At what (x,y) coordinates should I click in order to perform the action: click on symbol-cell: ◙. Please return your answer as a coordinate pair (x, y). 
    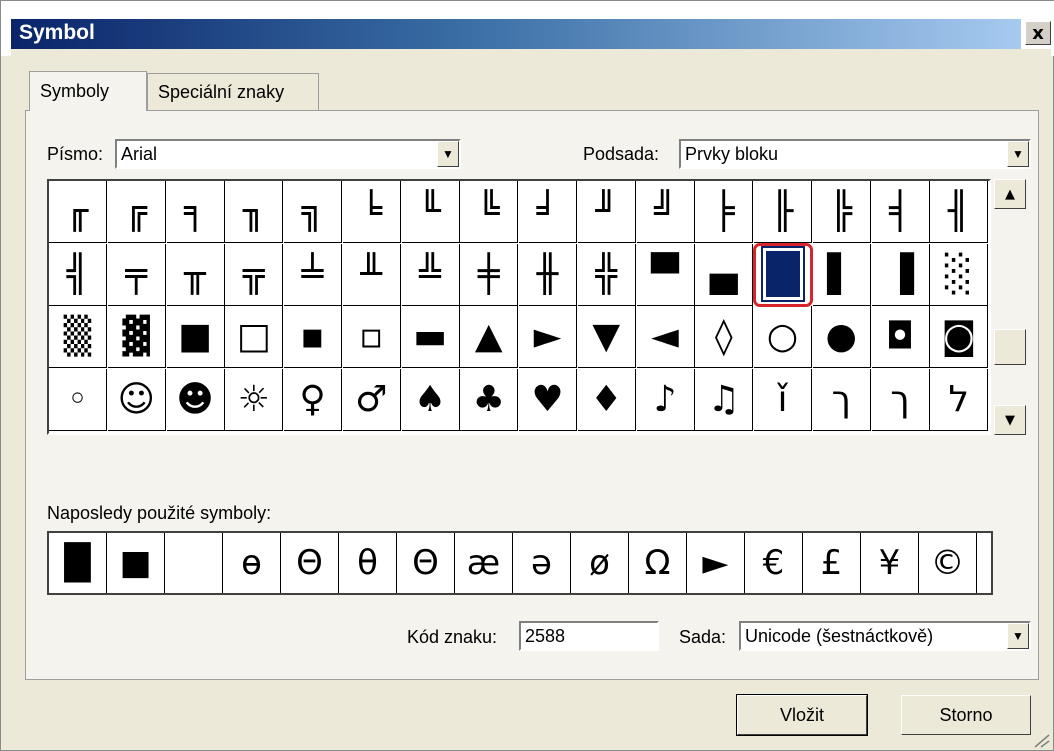
    Looking at the image, I should click on (959, 337).